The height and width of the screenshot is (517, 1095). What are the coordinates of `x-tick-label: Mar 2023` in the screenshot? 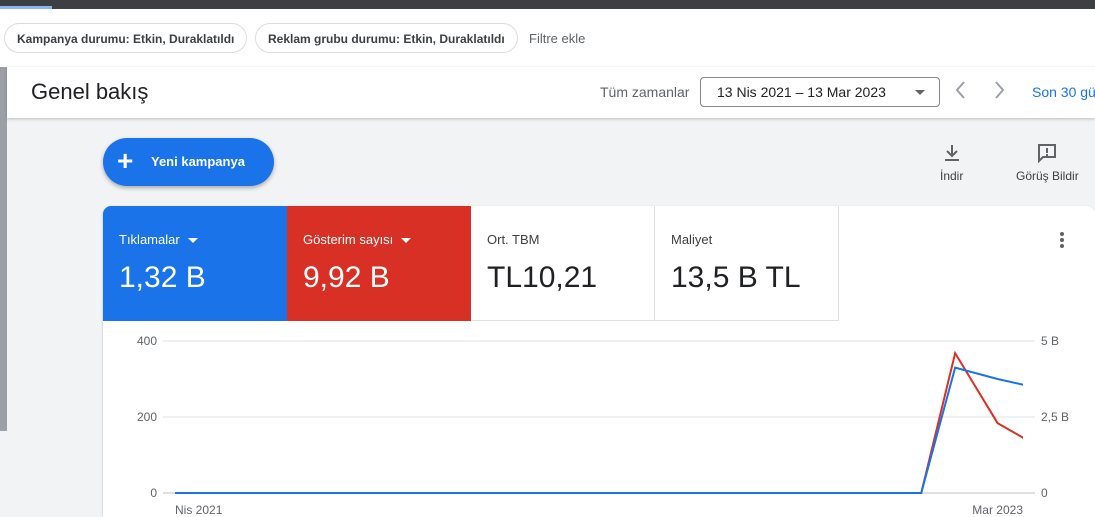 It's located at (997, 510).